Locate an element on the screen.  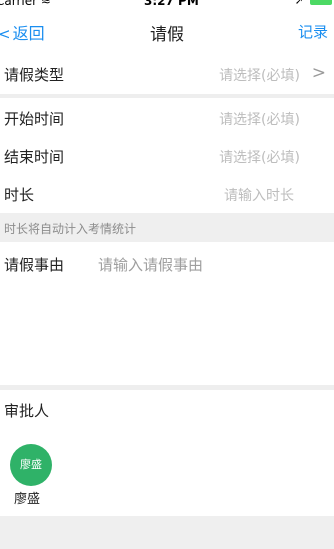
leave-type-value: 请选择(必填) is located at coordinates (259, 76).